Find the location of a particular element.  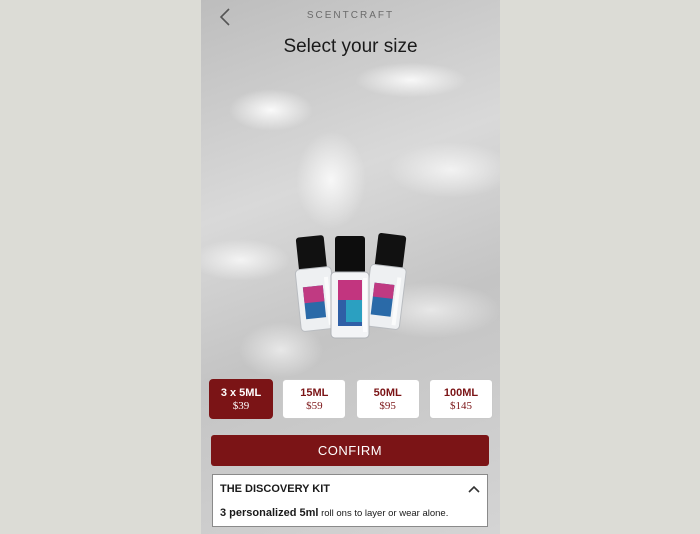

size-option-100ml: 100ML $145 is located at coordinates (460, 399).